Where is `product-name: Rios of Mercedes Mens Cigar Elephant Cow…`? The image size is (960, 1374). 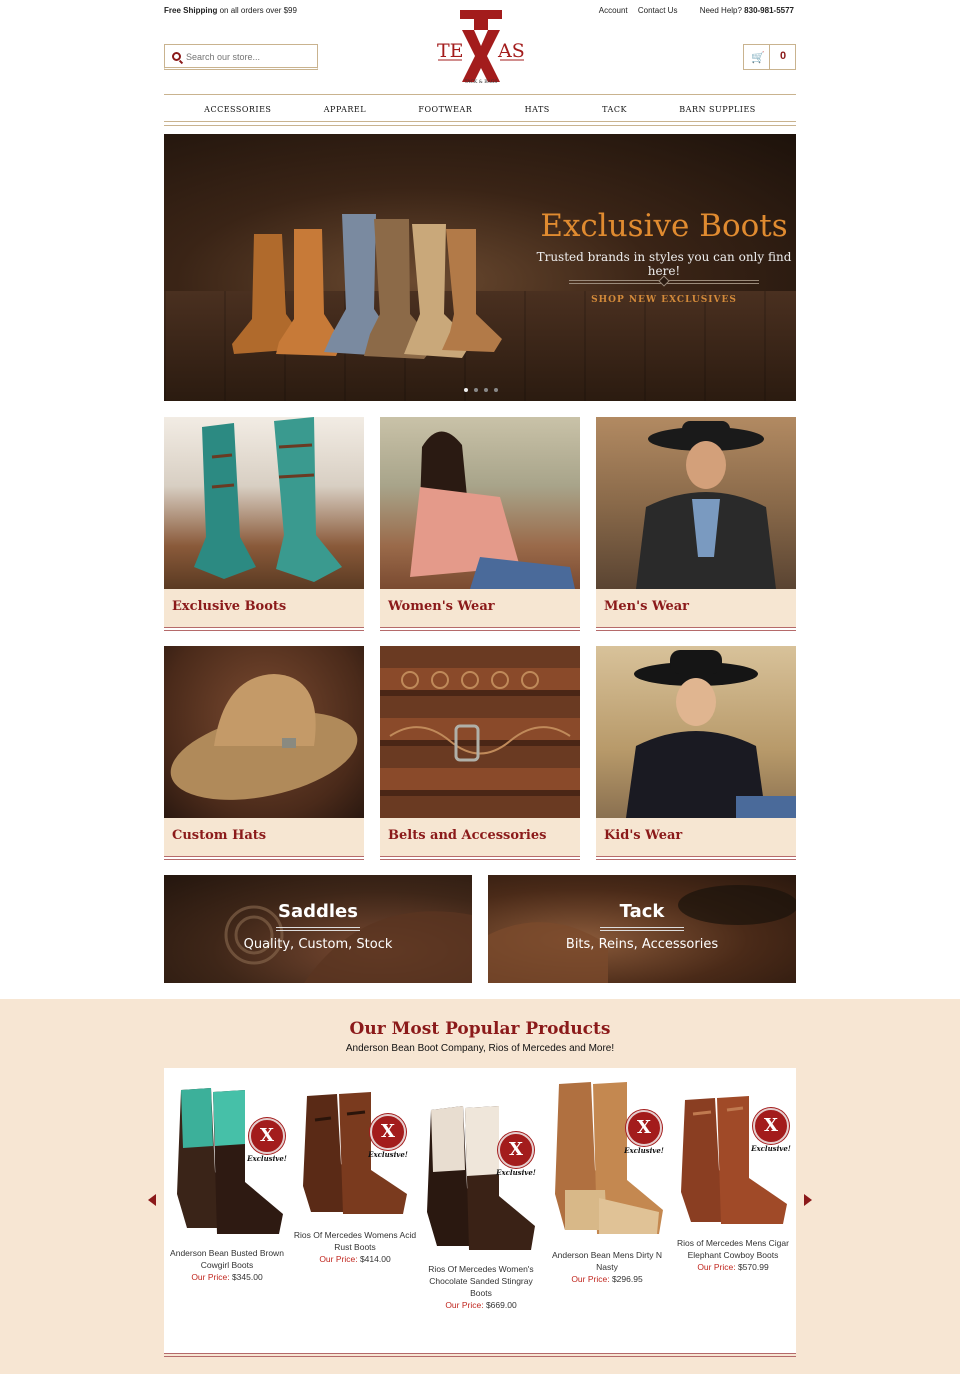
product-name: Rios of Mercedes Mens Cigar Elephant Cow… is located at coordinates (733, 1249).